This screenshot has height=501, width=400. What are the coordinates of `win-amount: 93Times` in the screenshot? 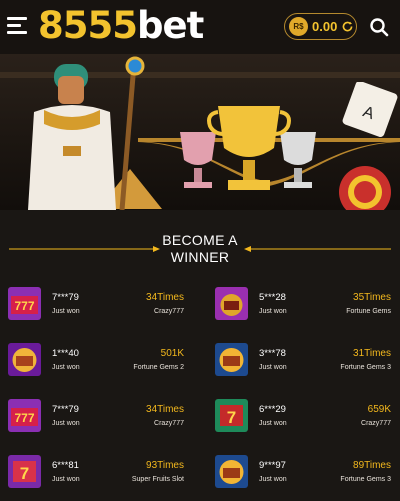 It's located at (165, 465).